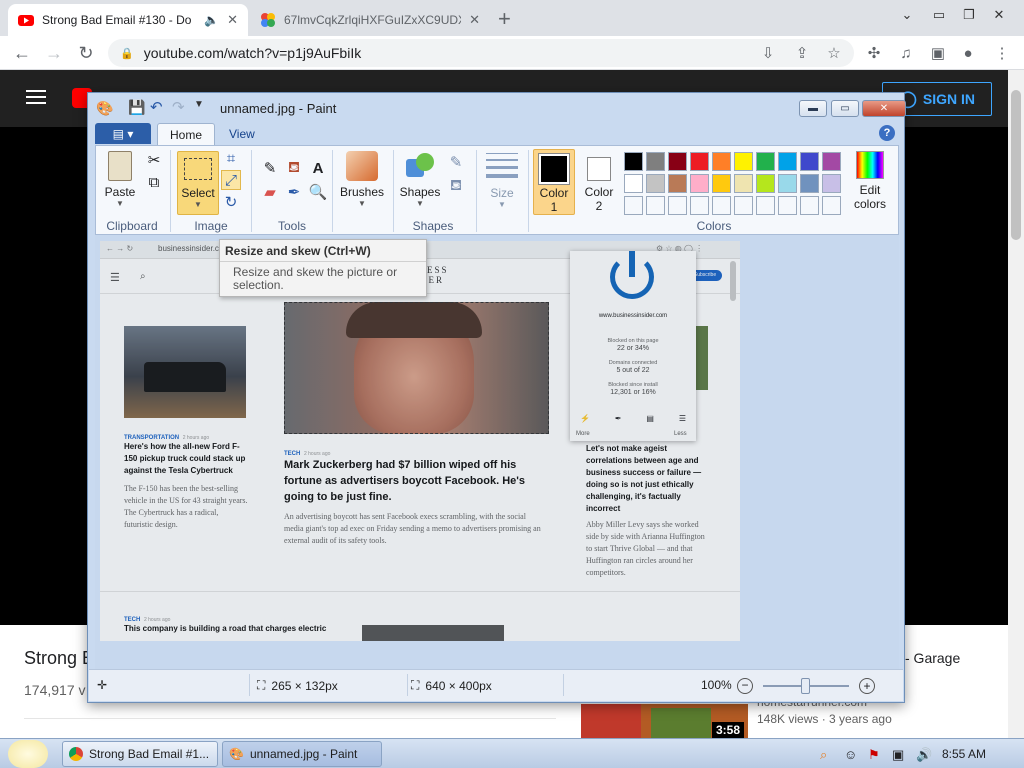 This screenshot has width=1024, height=768. I want to click on start-button, so click(28, 754).